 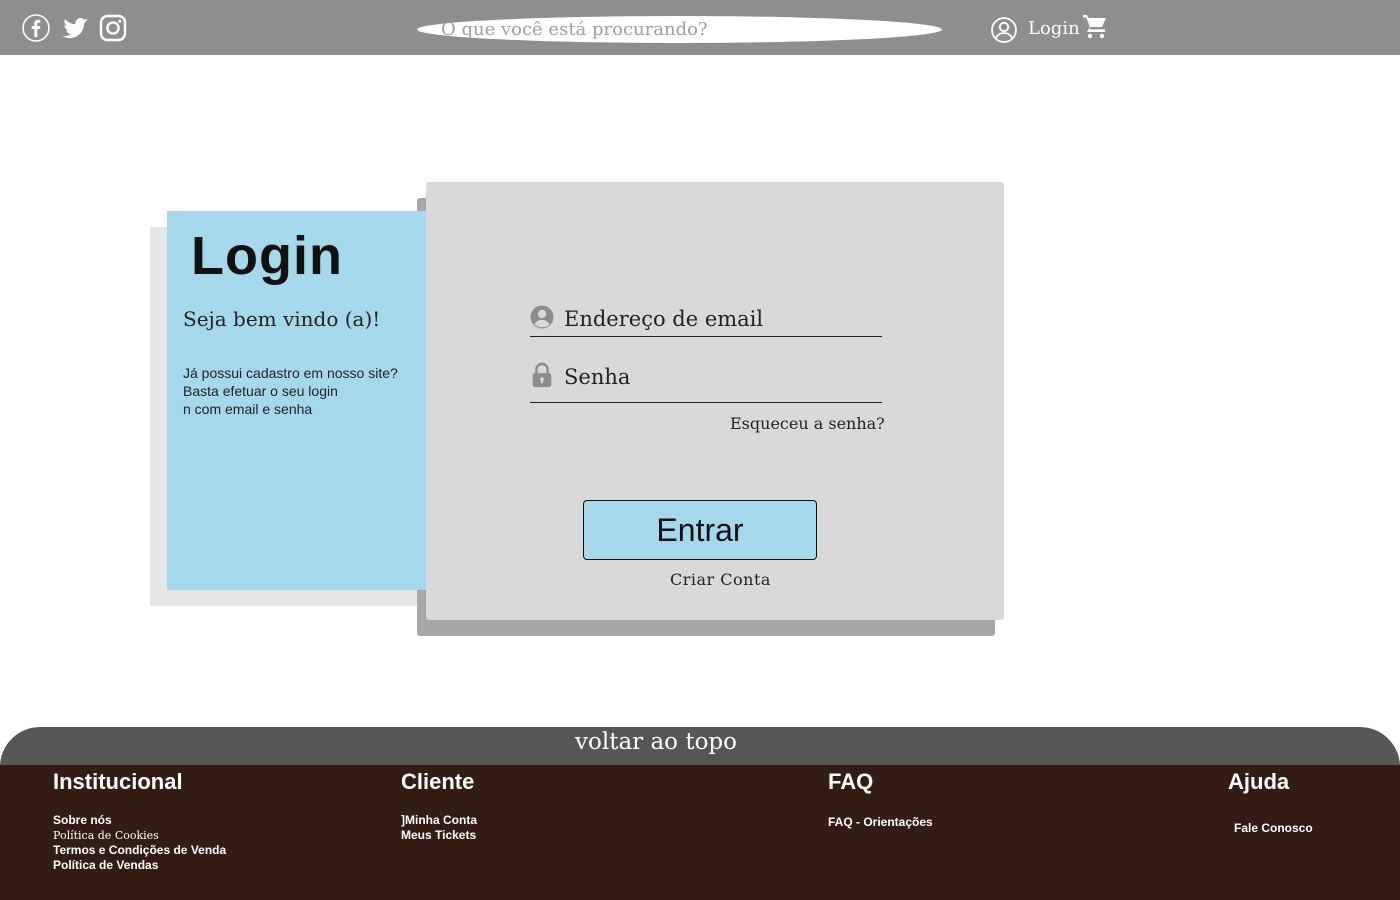 What do you see at coordinates (282, 319) in the screenshot?
I see `welcome-text: Seja bem vindo (a)!` at bounding box center [282, 319].